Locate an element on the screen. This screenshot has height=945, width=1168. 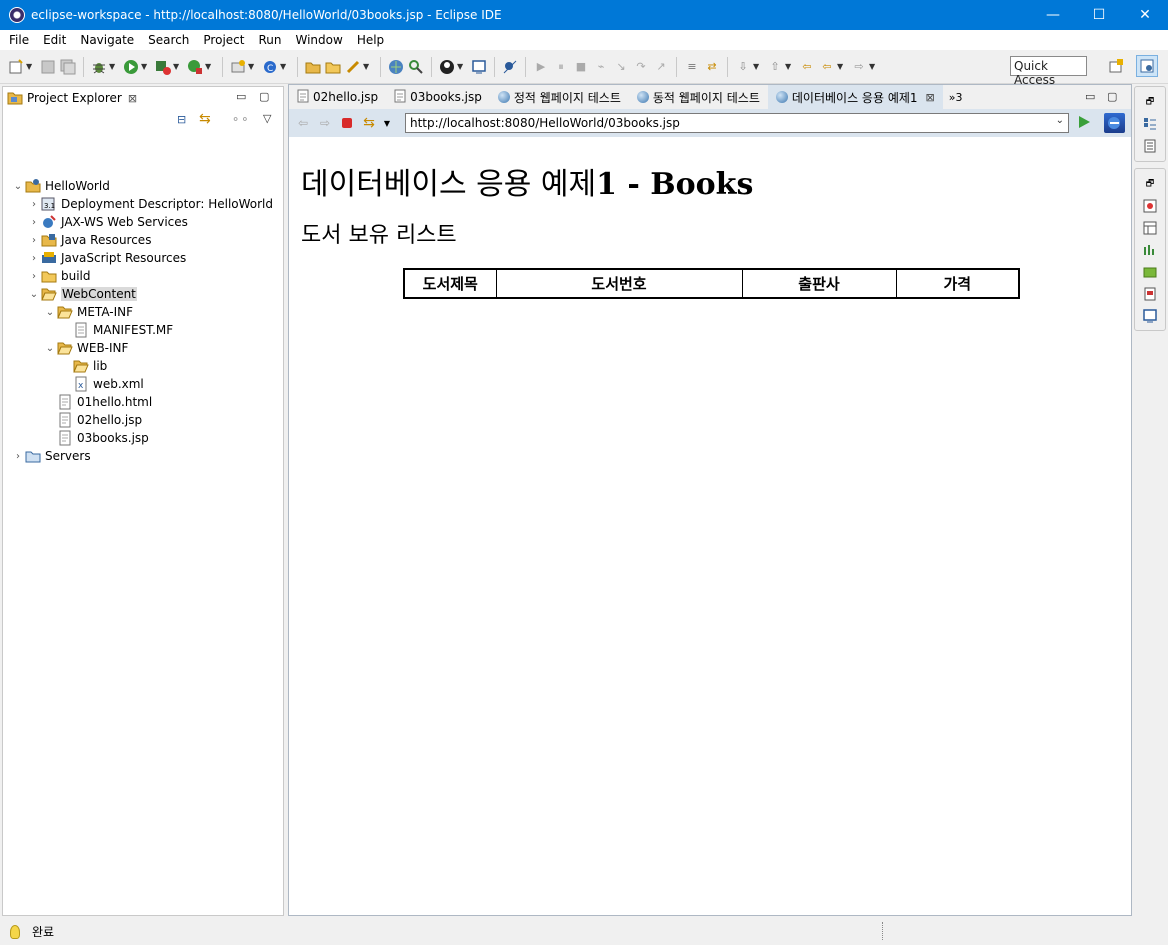
menu-project: Project is located at coordinates (223, 40).